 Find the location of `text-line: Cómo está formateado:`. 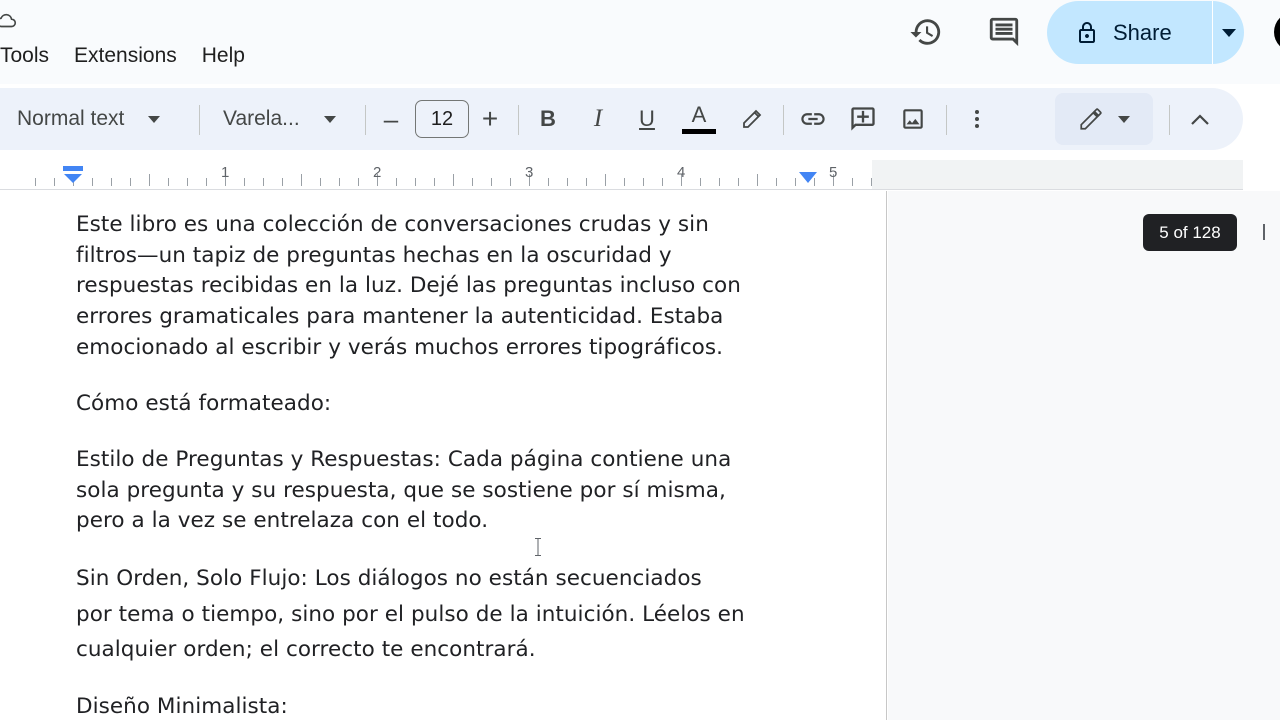

text-line: Cómo está formateado: is located at coordinates (204, 403).